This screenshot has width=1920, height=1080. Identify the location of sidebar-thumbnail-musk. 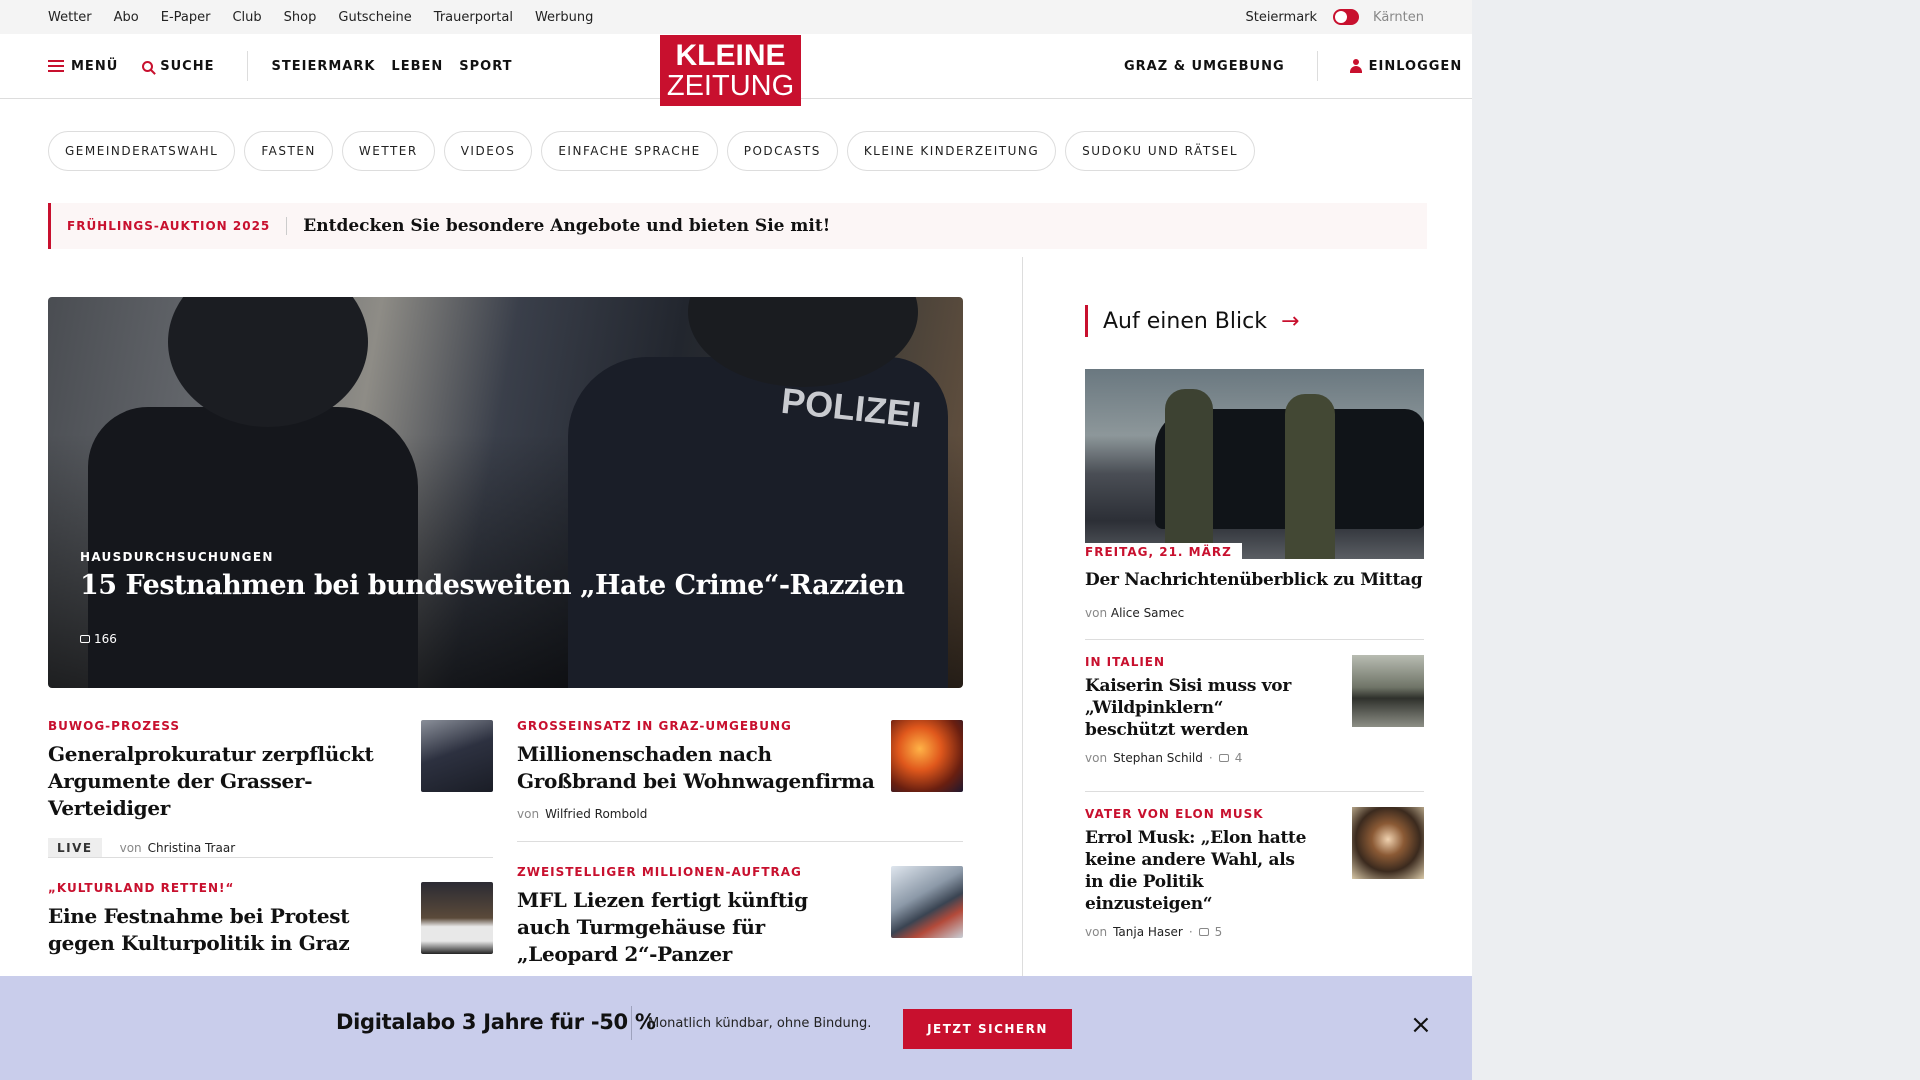
(1388, 843).